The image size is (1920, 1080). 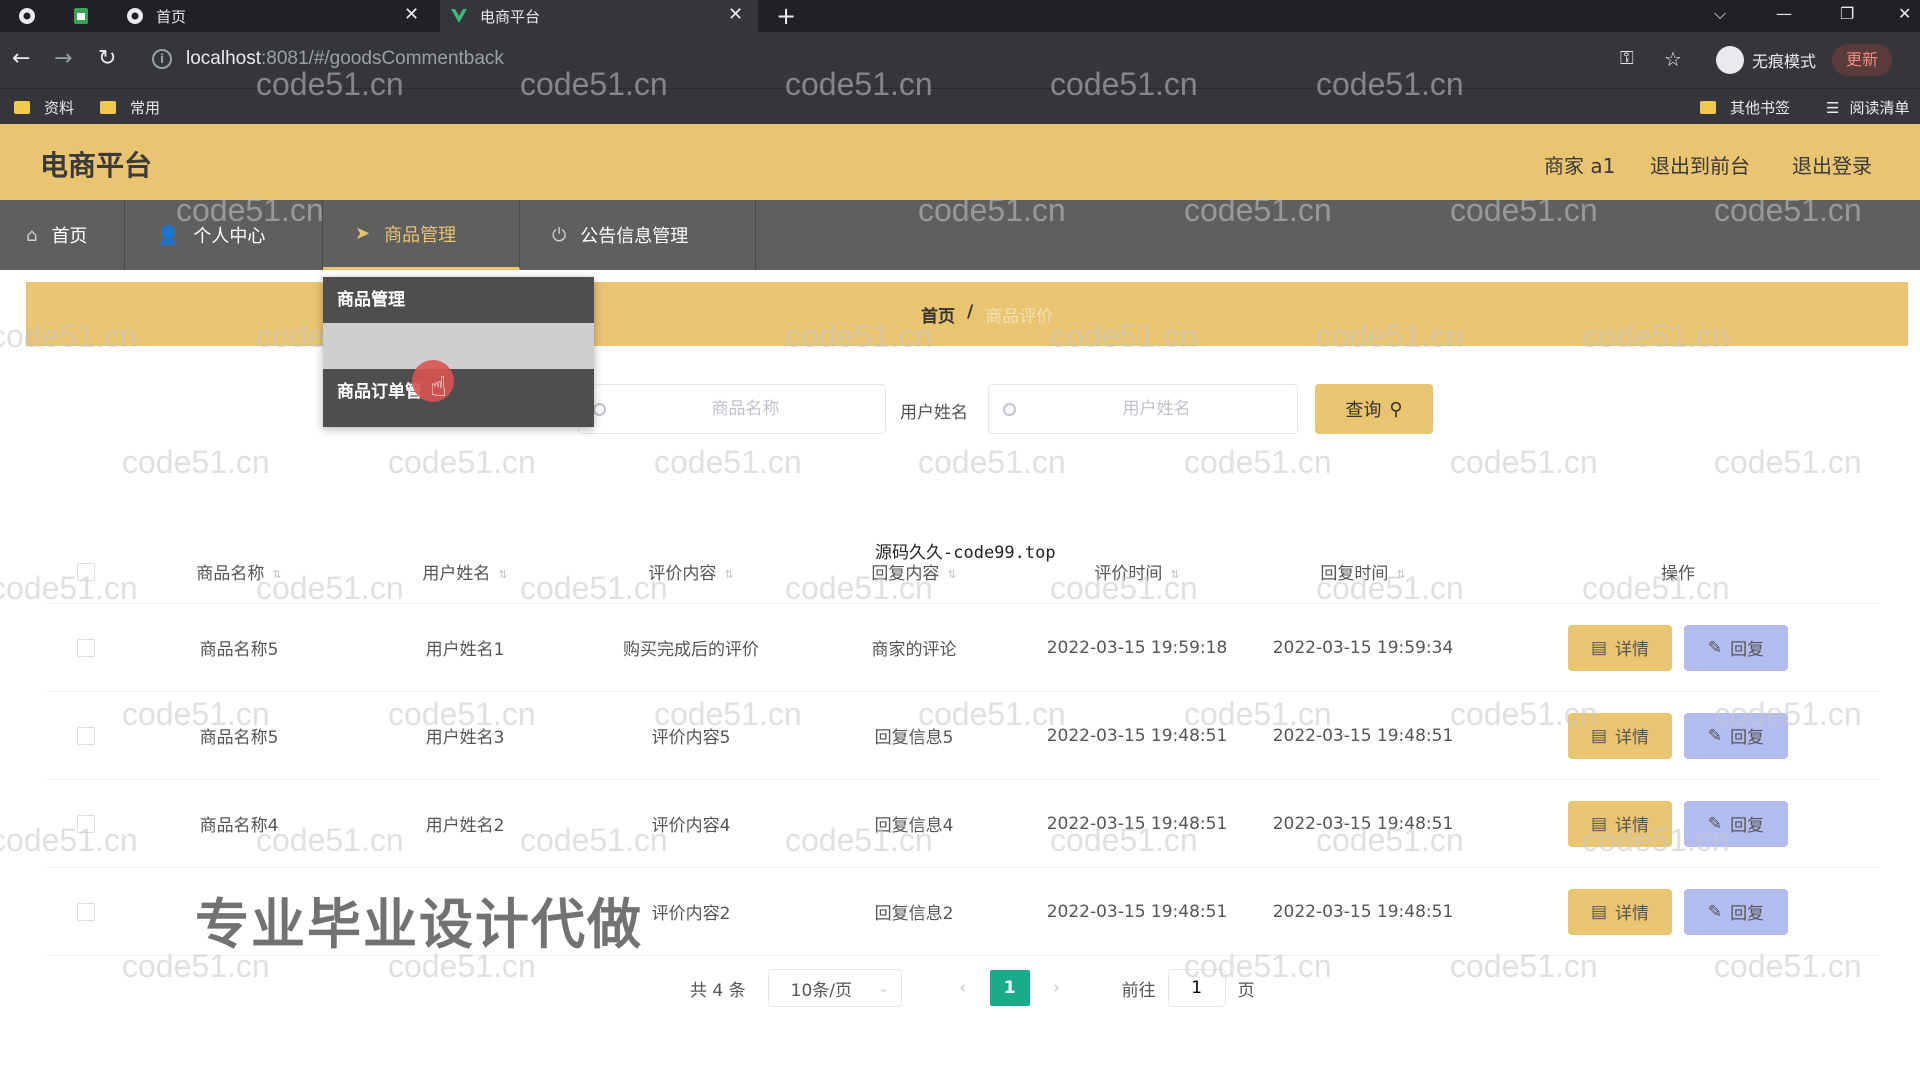 What do you see at coordinates (224, 235) in the screenshot?
I see `nav-item-personal-center: 👤 个人中心` at bounding box center [224, 235].